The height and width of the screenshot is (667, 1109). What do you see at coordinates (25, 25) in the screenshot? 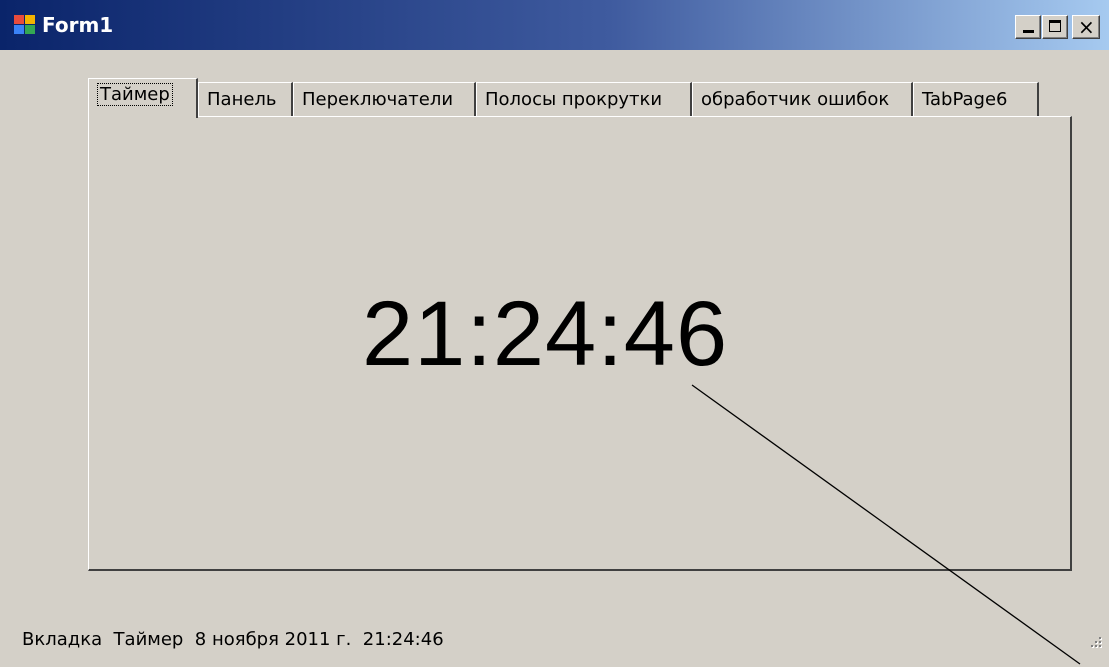
I see `window-form-icon` at bounding box center [25, 25].